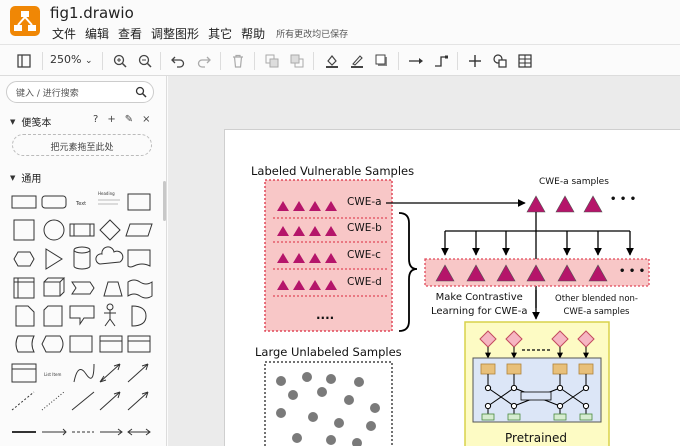 This screenshot has width=680, height=446. What do you see at coordinates (113, 289) in the screenshot?
I see `shape-trapezoid` at bounding box center [113, 289].